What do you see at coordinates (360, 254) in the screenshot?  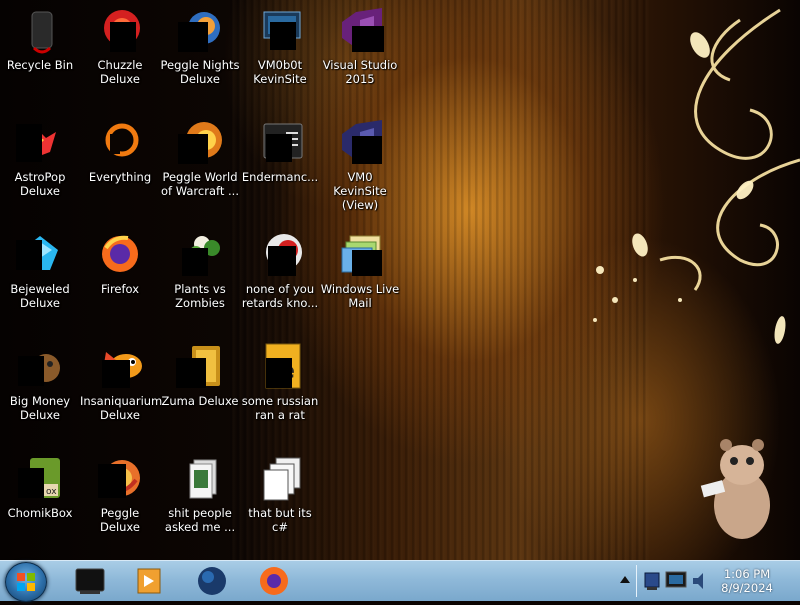 I see `windows-live-mail-icon` at bounding box center [360, 254].